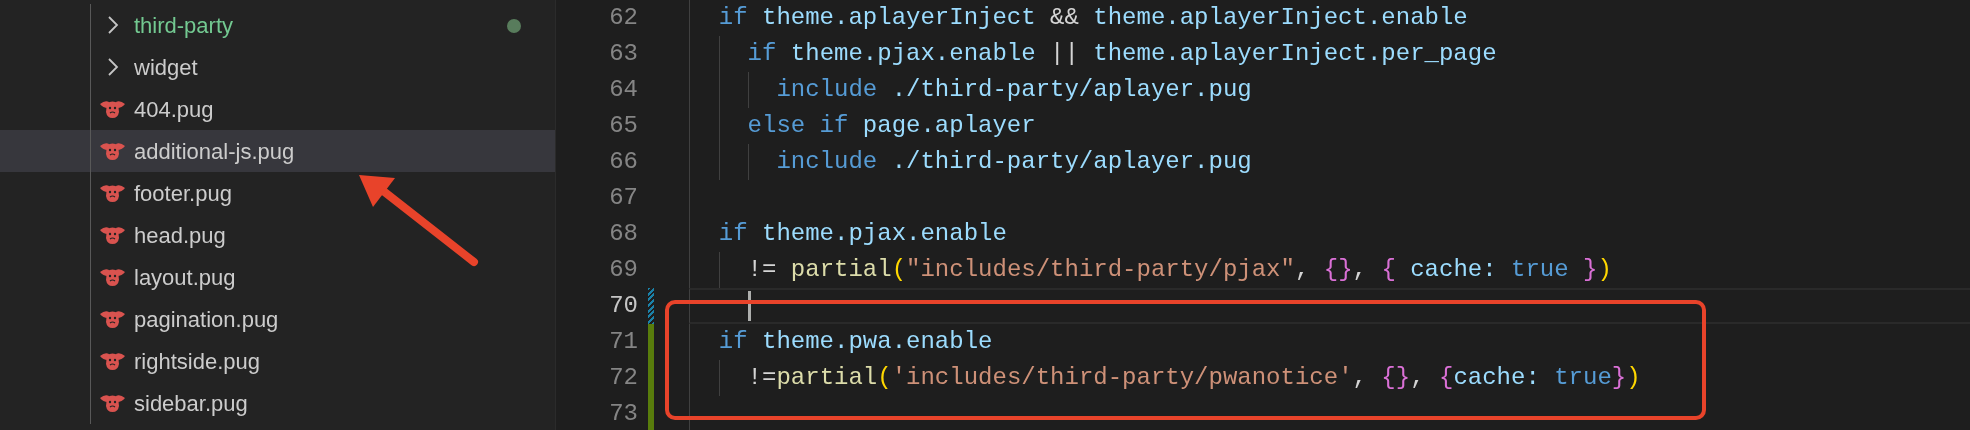 This screenshot has height=430, width=1970. What do you see at coordinates (1193, 378) in the screenshot?
I see `code-line: !=partial('includes/third-party/pwanotice', {}, {cache: true})` at bounding box center [1193, 378].